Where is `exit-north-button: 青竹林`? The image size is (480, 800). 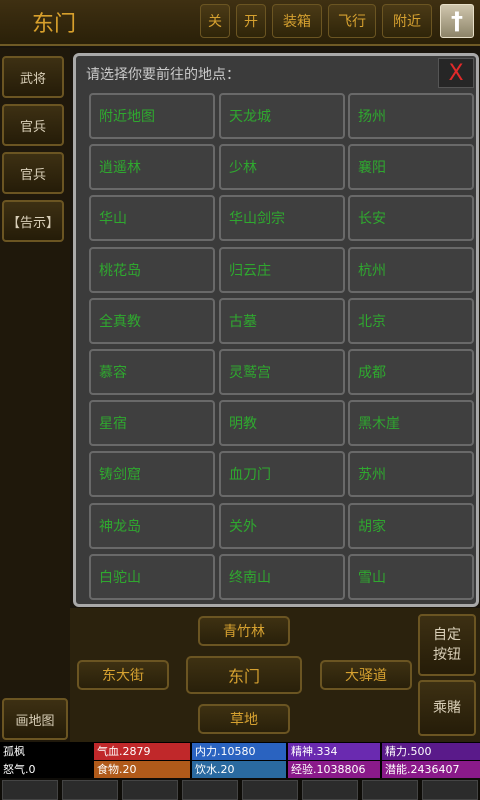
exit-north-button: 青竹林 is located at coordinates (244, 631).